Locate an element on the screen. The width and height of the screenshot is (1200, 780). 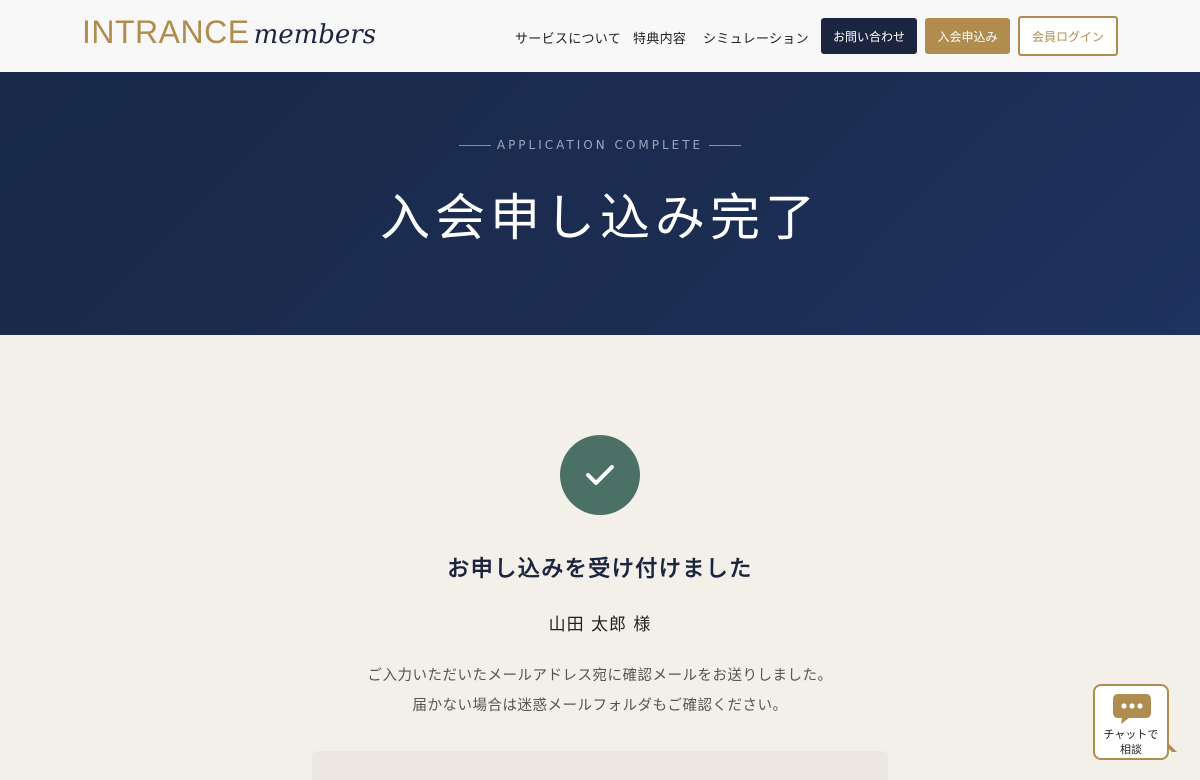
chat-consult-button: チャットで 相談 is located at coordinates (1131, 722).